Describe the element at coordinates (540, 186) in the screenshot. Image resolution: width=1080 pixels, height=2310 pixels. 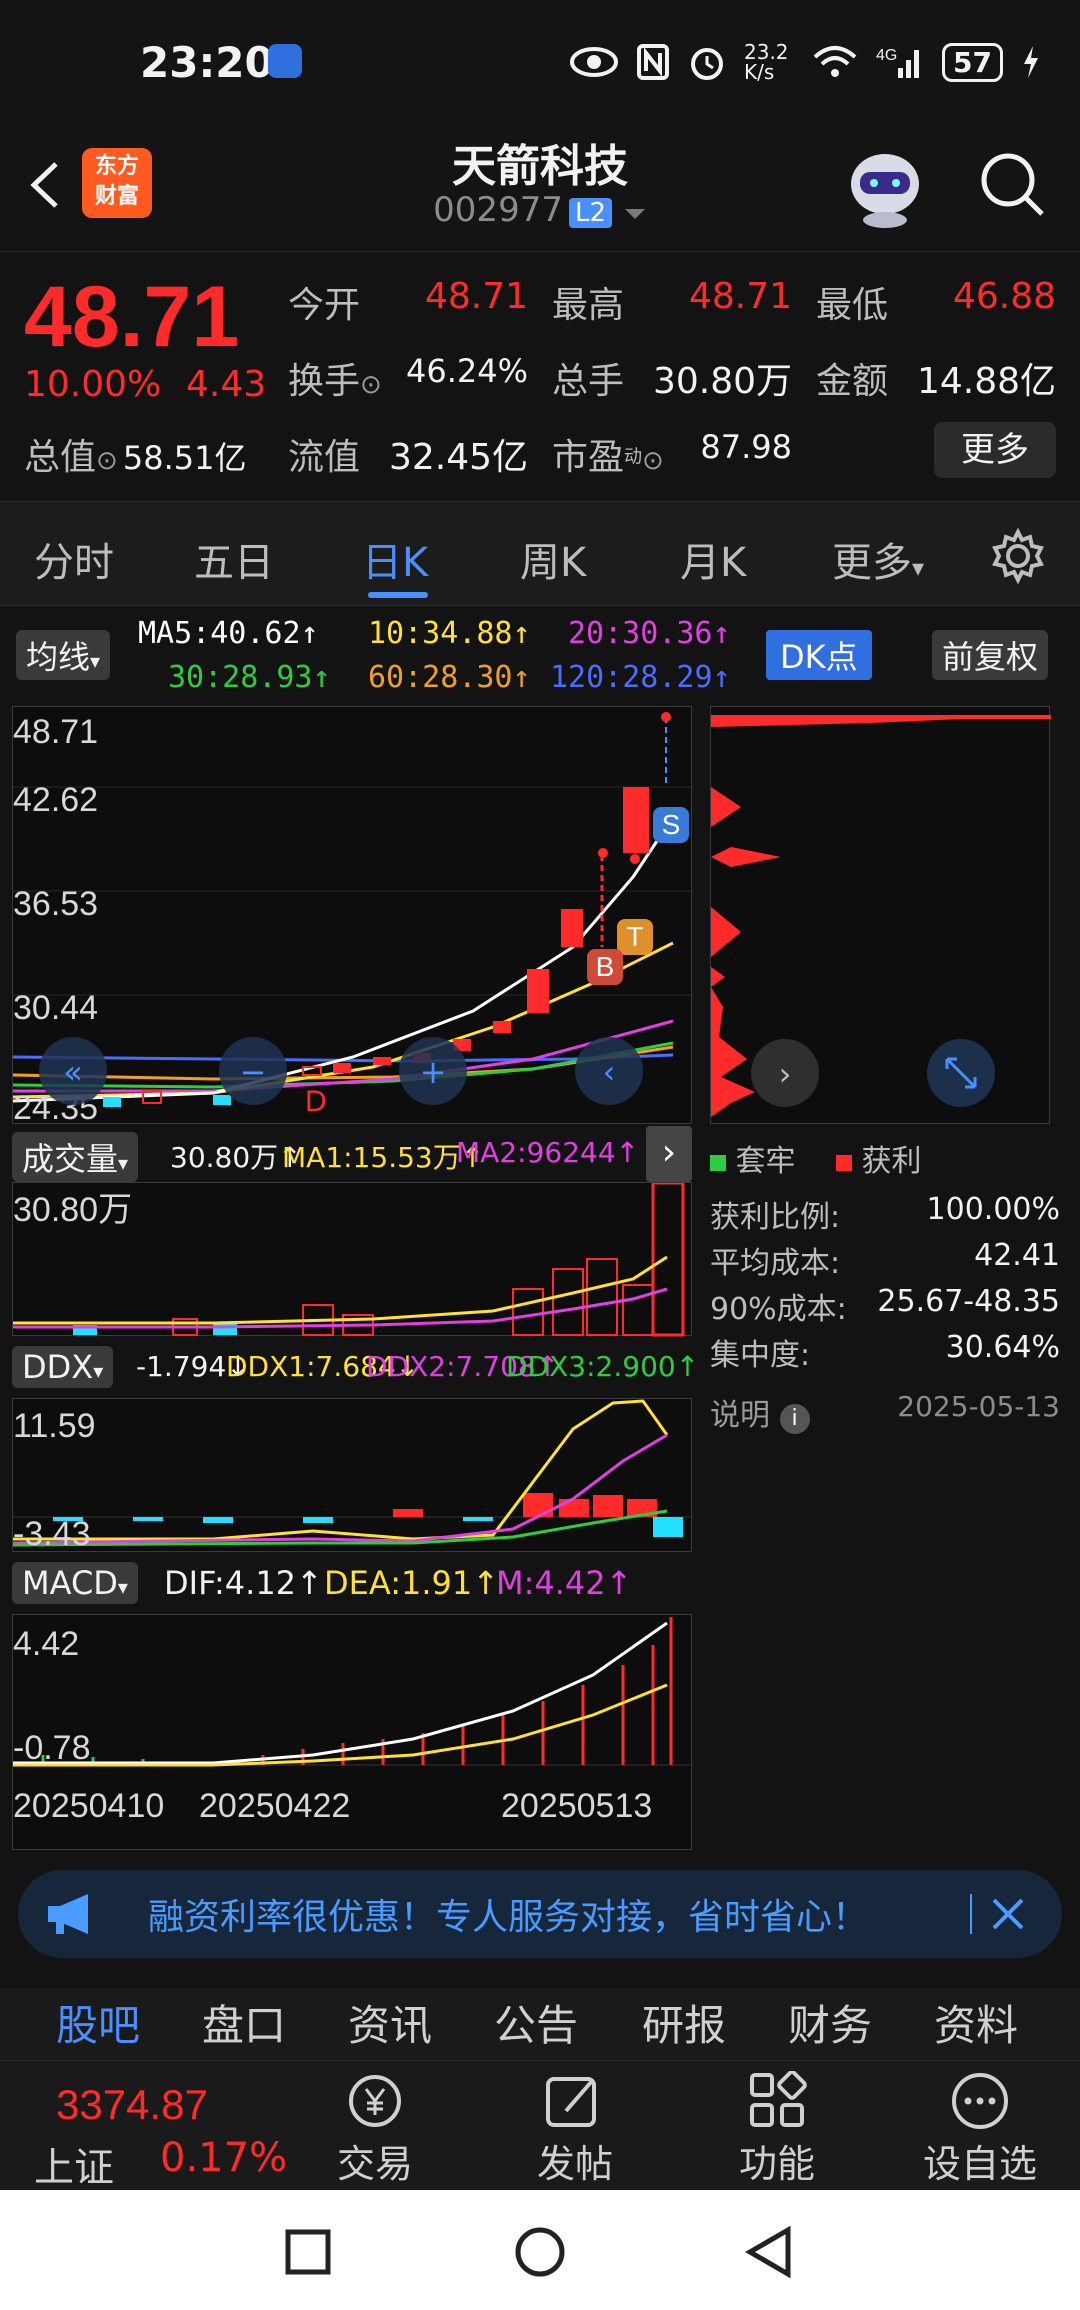
I see `stock-header: 东方 财富 天箭科技 002977 L2` at that location.